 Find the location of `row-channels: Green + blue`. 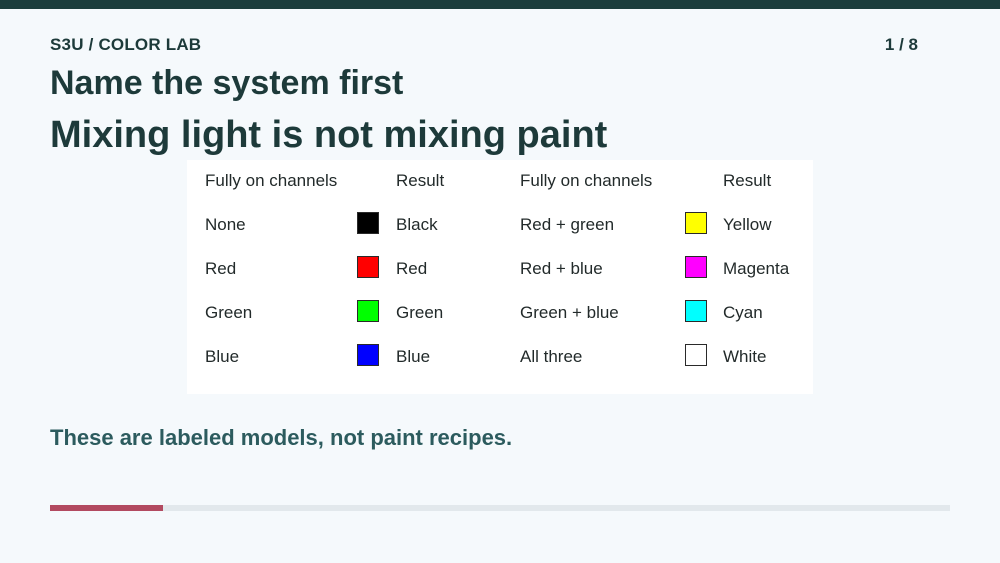

row-channels: Green + blue is located at coordinates (569, 312).